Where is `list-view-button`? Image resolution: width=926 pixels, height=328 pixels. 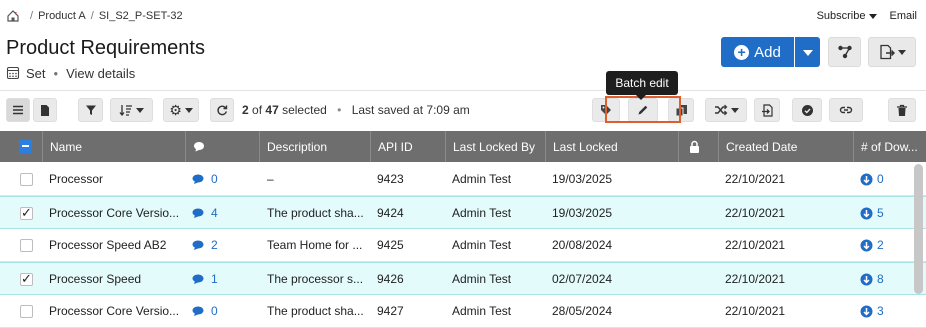 list-view-button is located at coordinates (18, 110).